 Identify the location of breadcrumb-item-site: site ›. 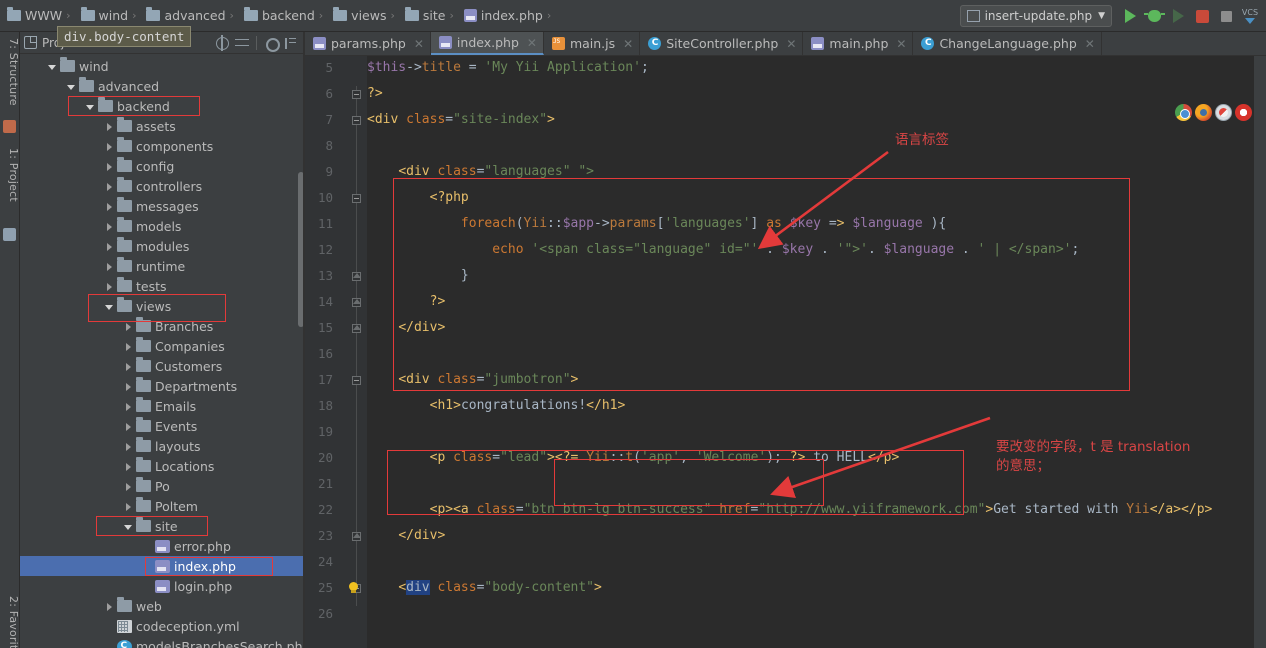
(431, 16).